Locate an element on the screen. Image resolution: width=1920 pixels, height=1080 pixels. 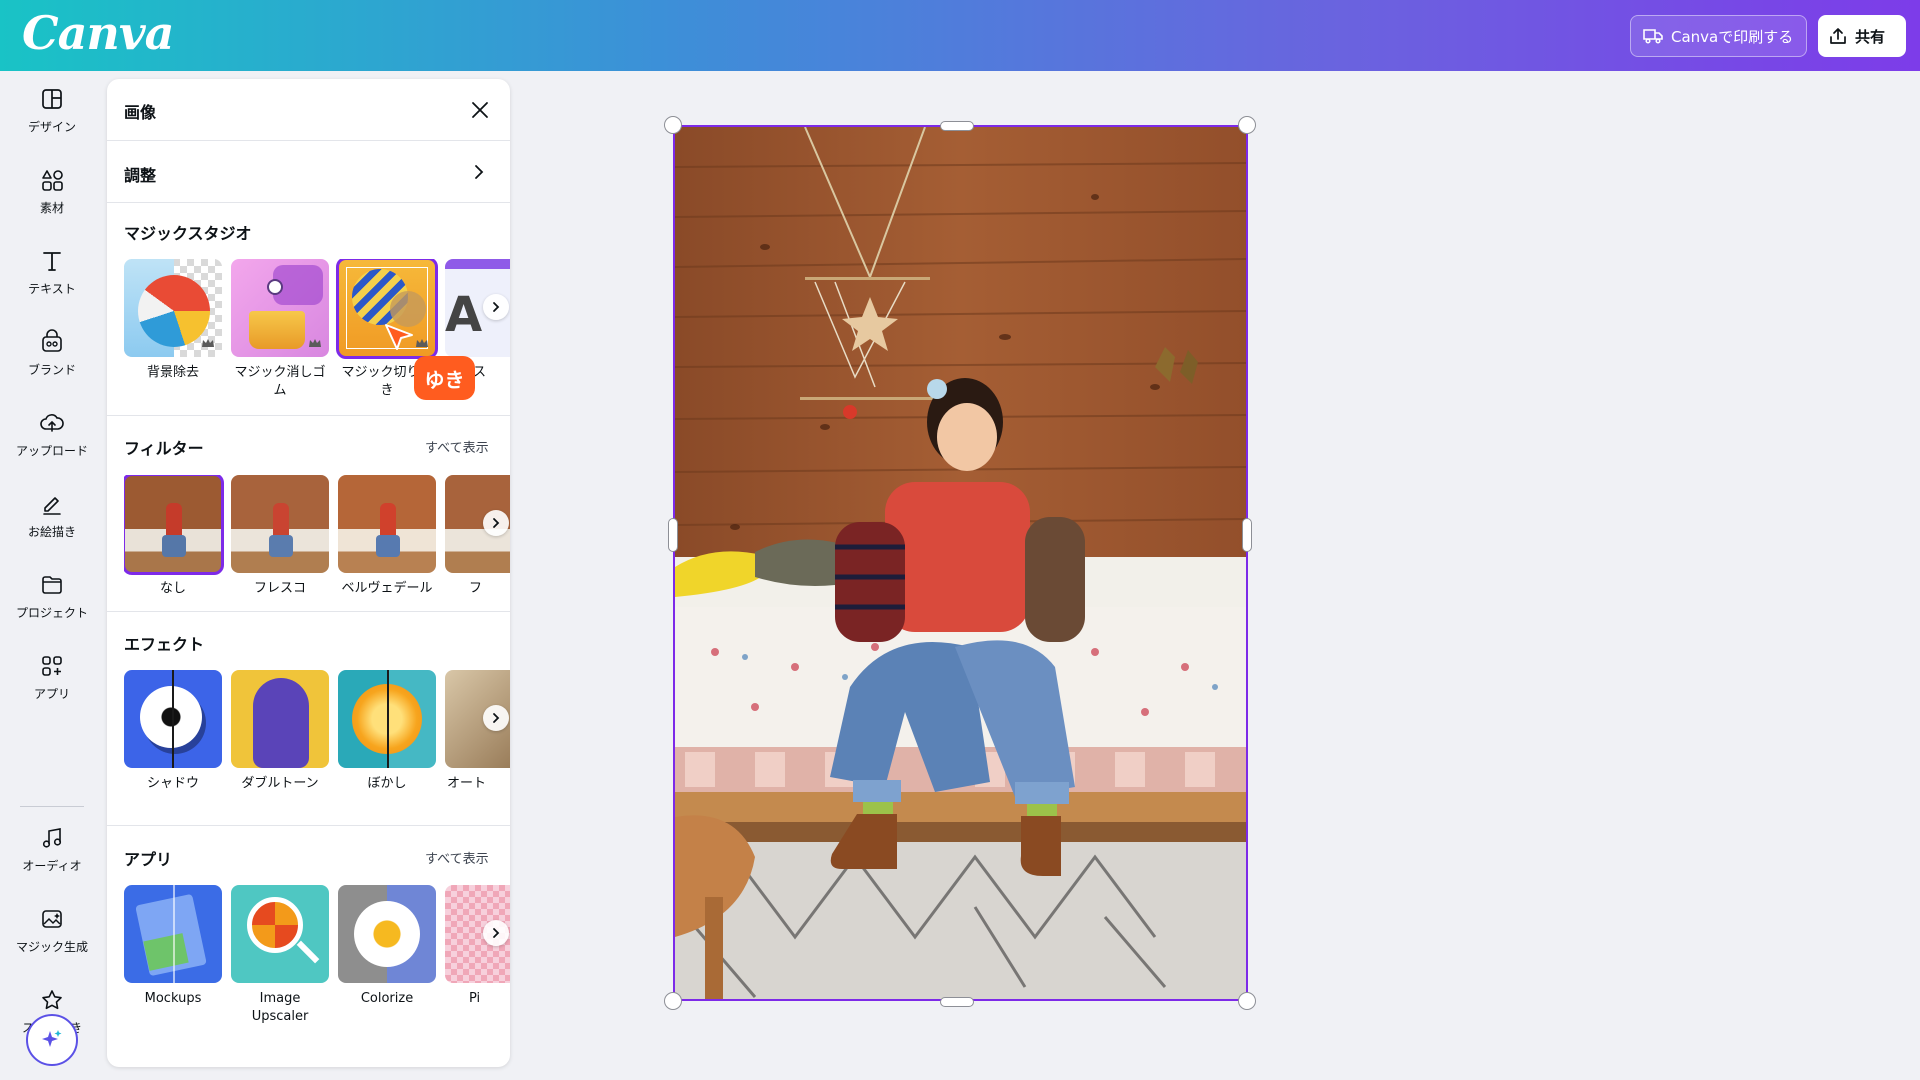
effect-shadow-thumbnail is located at coordinates (173, 719).